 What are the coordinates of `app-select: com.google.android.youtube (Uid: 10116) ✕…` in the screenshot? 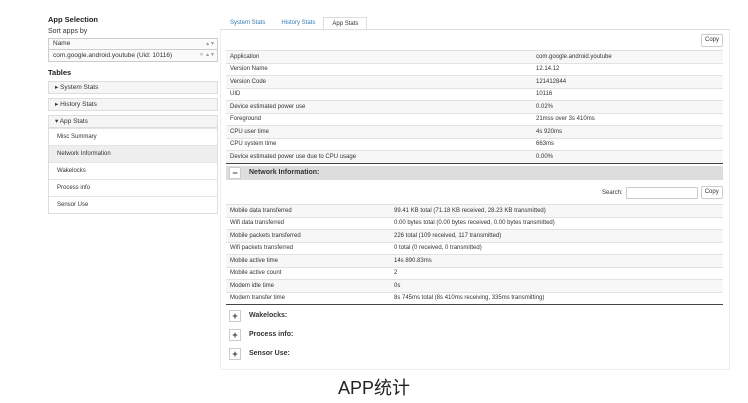 It's located at (133, 56).